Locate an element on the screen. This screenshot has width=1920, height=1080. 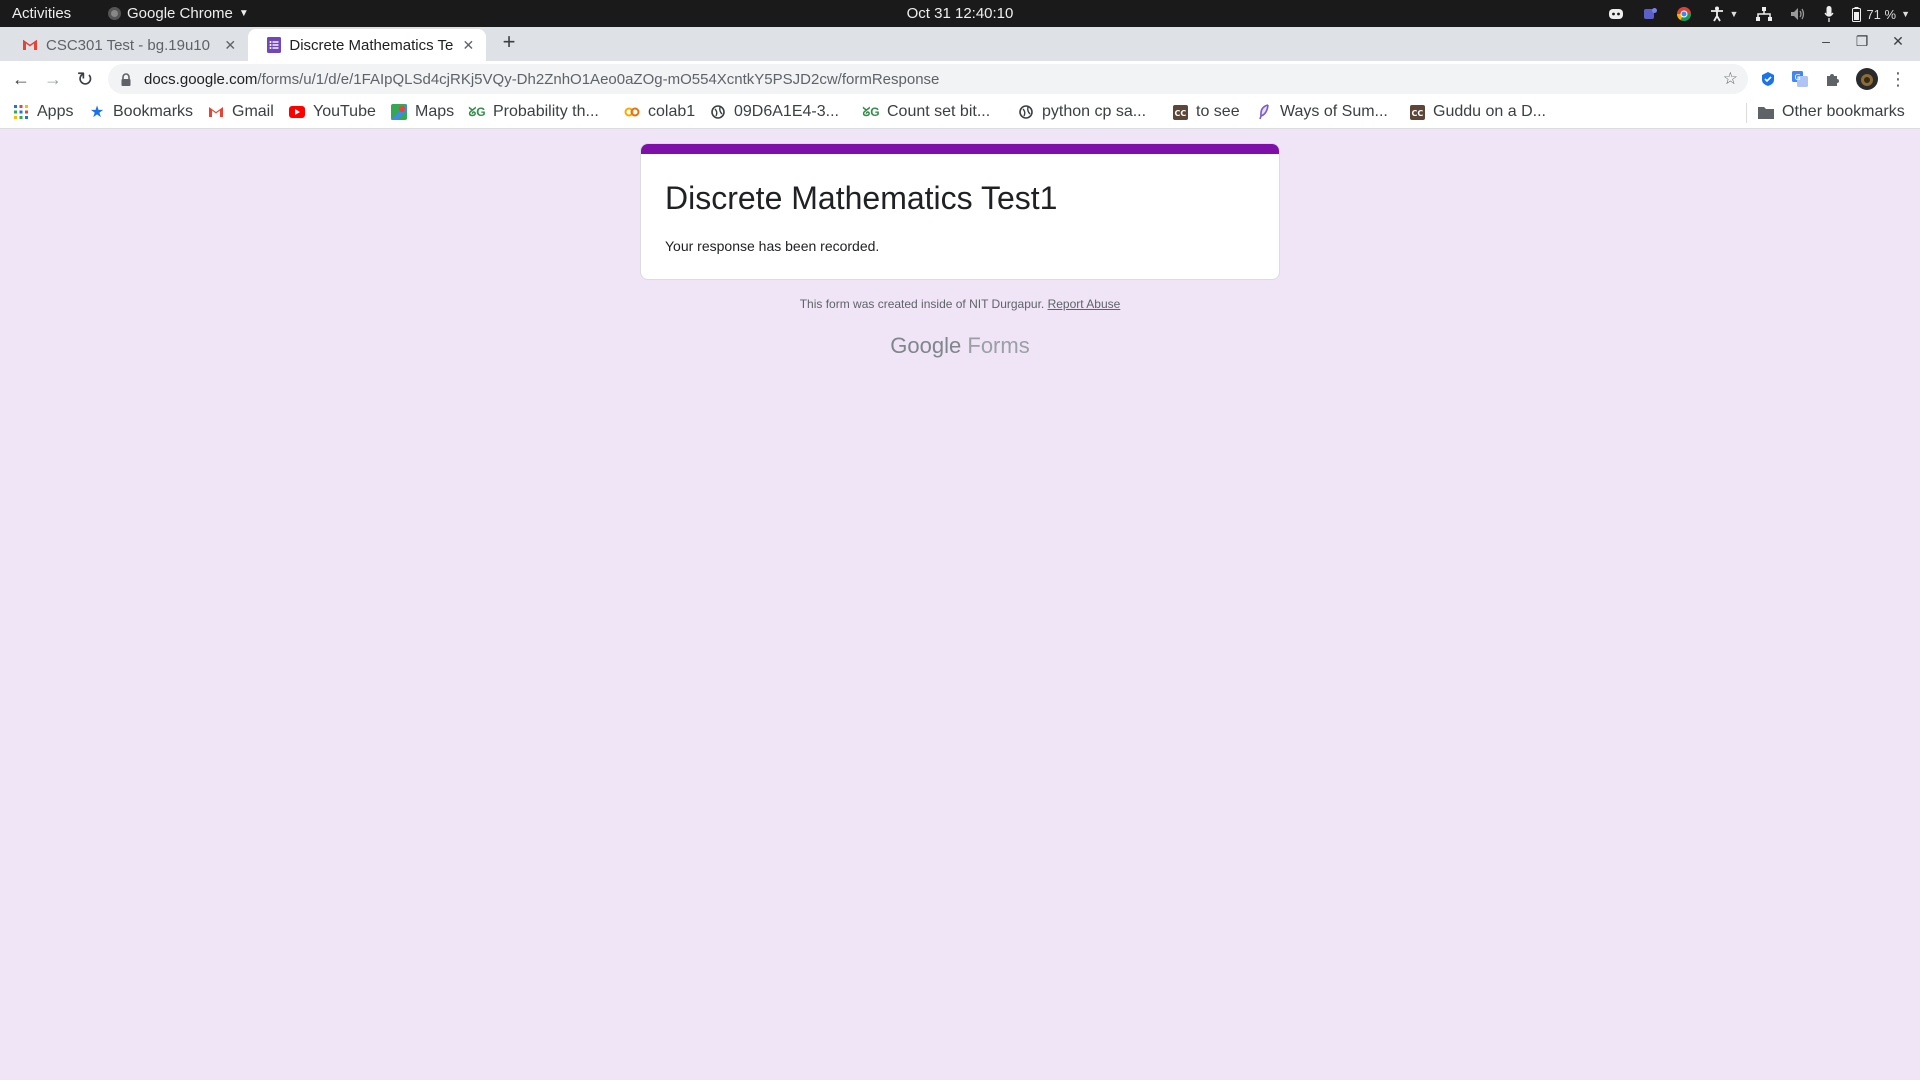
google-forms-logo: Google Forms is located at coordinates (960, 346).